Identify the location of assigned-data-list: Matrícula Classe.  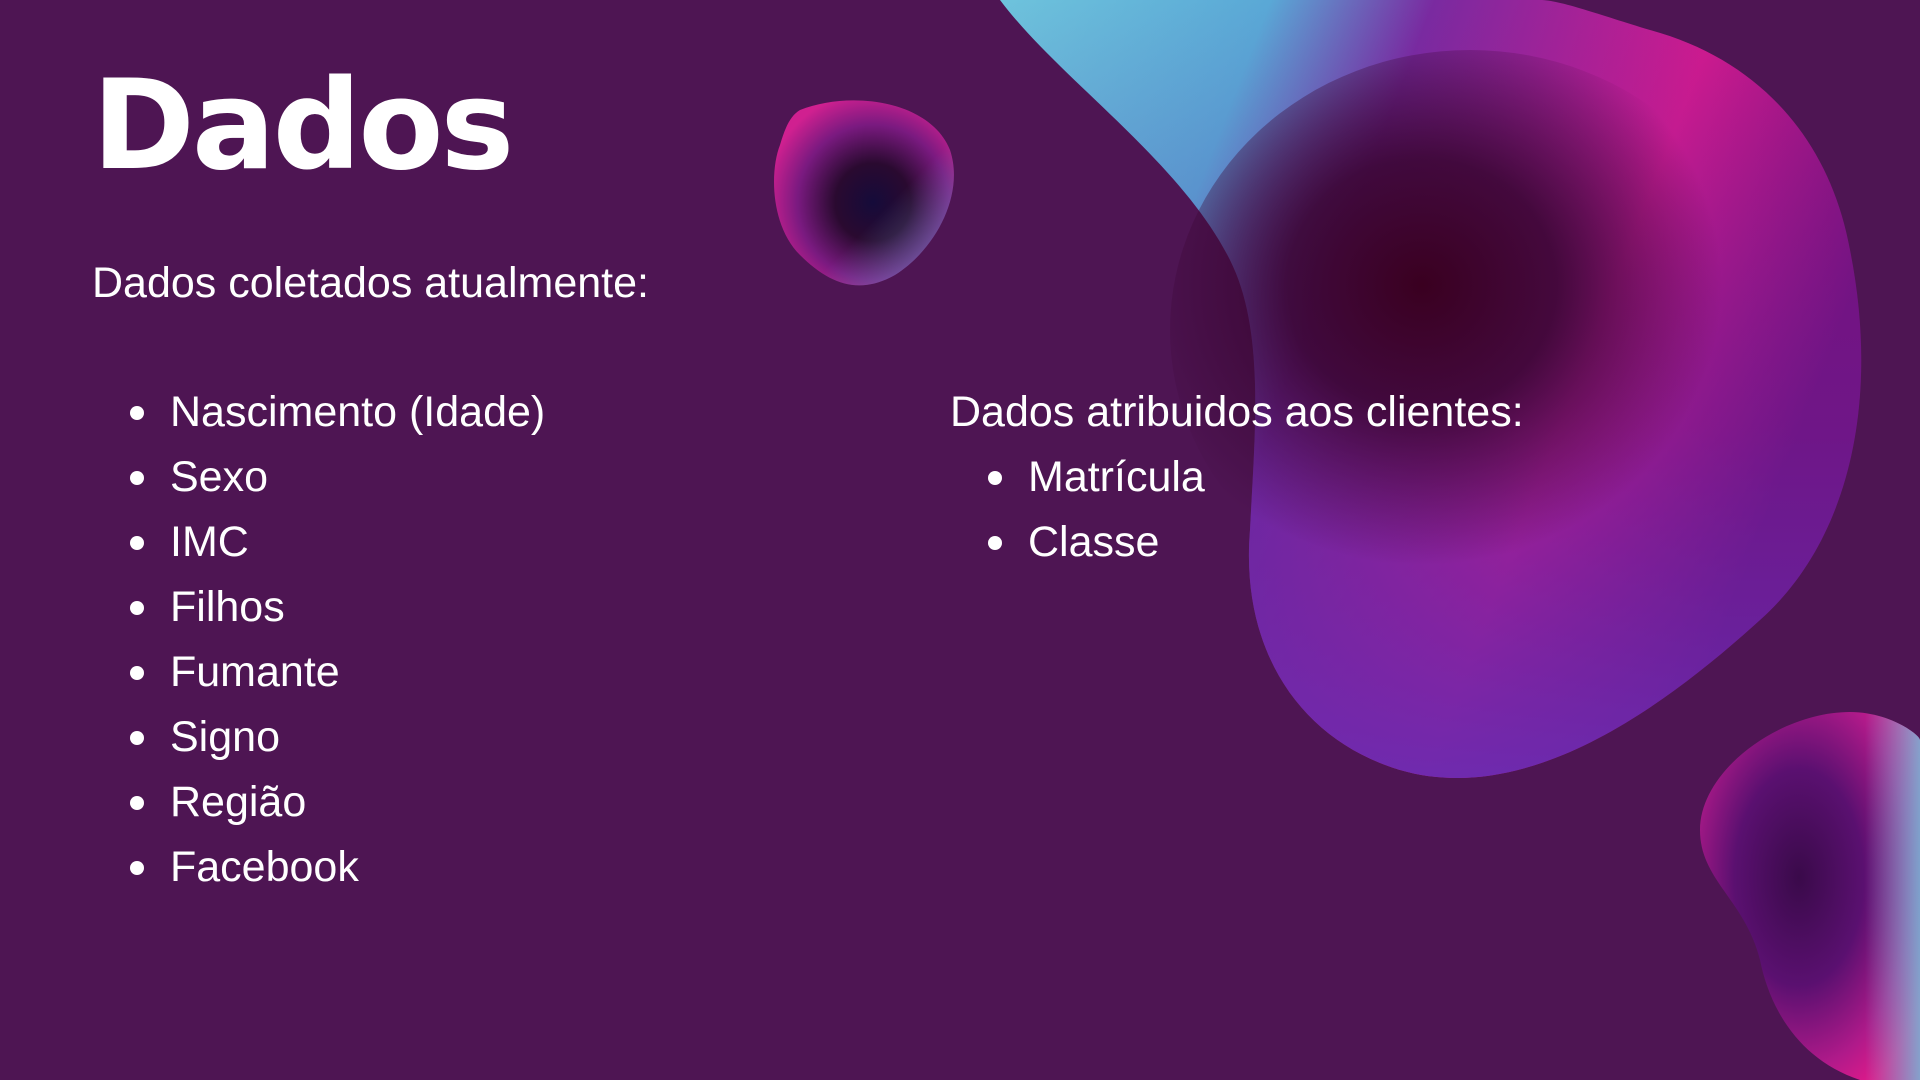
(1077, 510).